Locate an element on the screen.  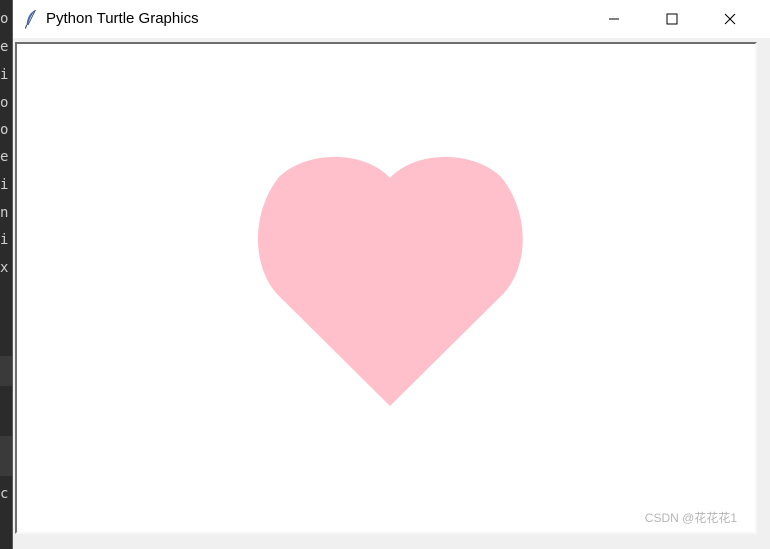
terminal-char: c is located at coordinates (4, 494).